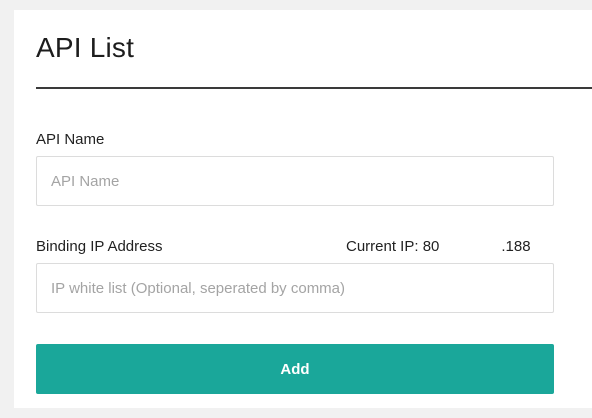 The width and height of the screenshot is (592, 418). Describe the element at coordinates (70, 139) in the screenshot. I see `api-name-label: API Name` at that location.